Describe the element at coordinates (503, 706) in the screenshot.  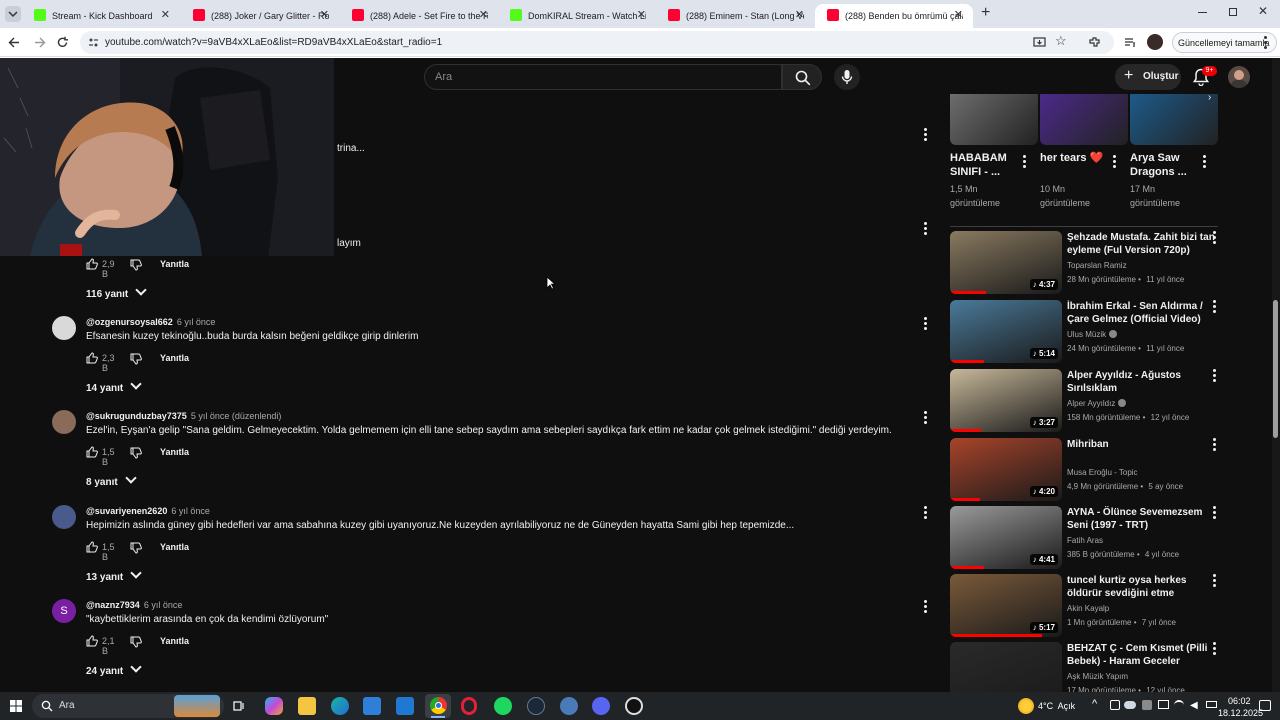
I see `spotify-icon` at that location.